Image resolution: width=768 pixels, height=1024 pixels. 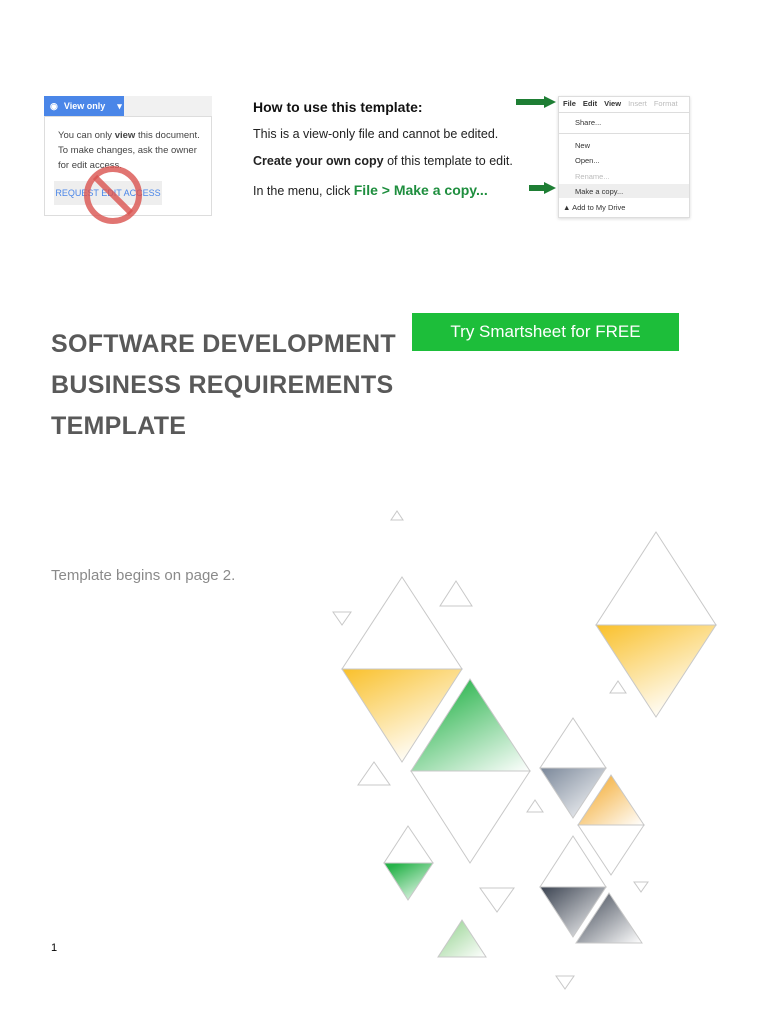 I want to click on yellow-triangle, so click(x=656, y=671).